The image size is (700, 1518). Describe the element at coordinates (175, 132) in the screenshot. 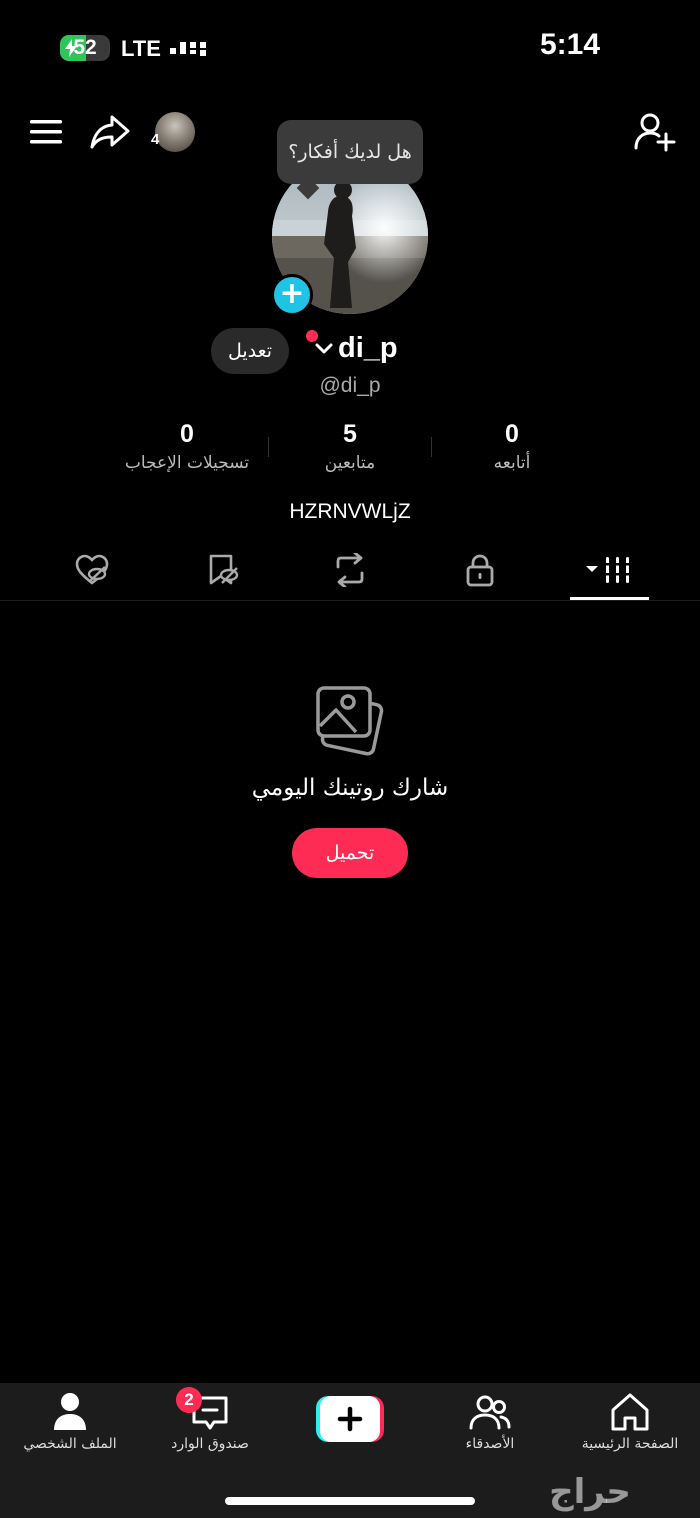

I see `account-switcher-avatar` at that location.